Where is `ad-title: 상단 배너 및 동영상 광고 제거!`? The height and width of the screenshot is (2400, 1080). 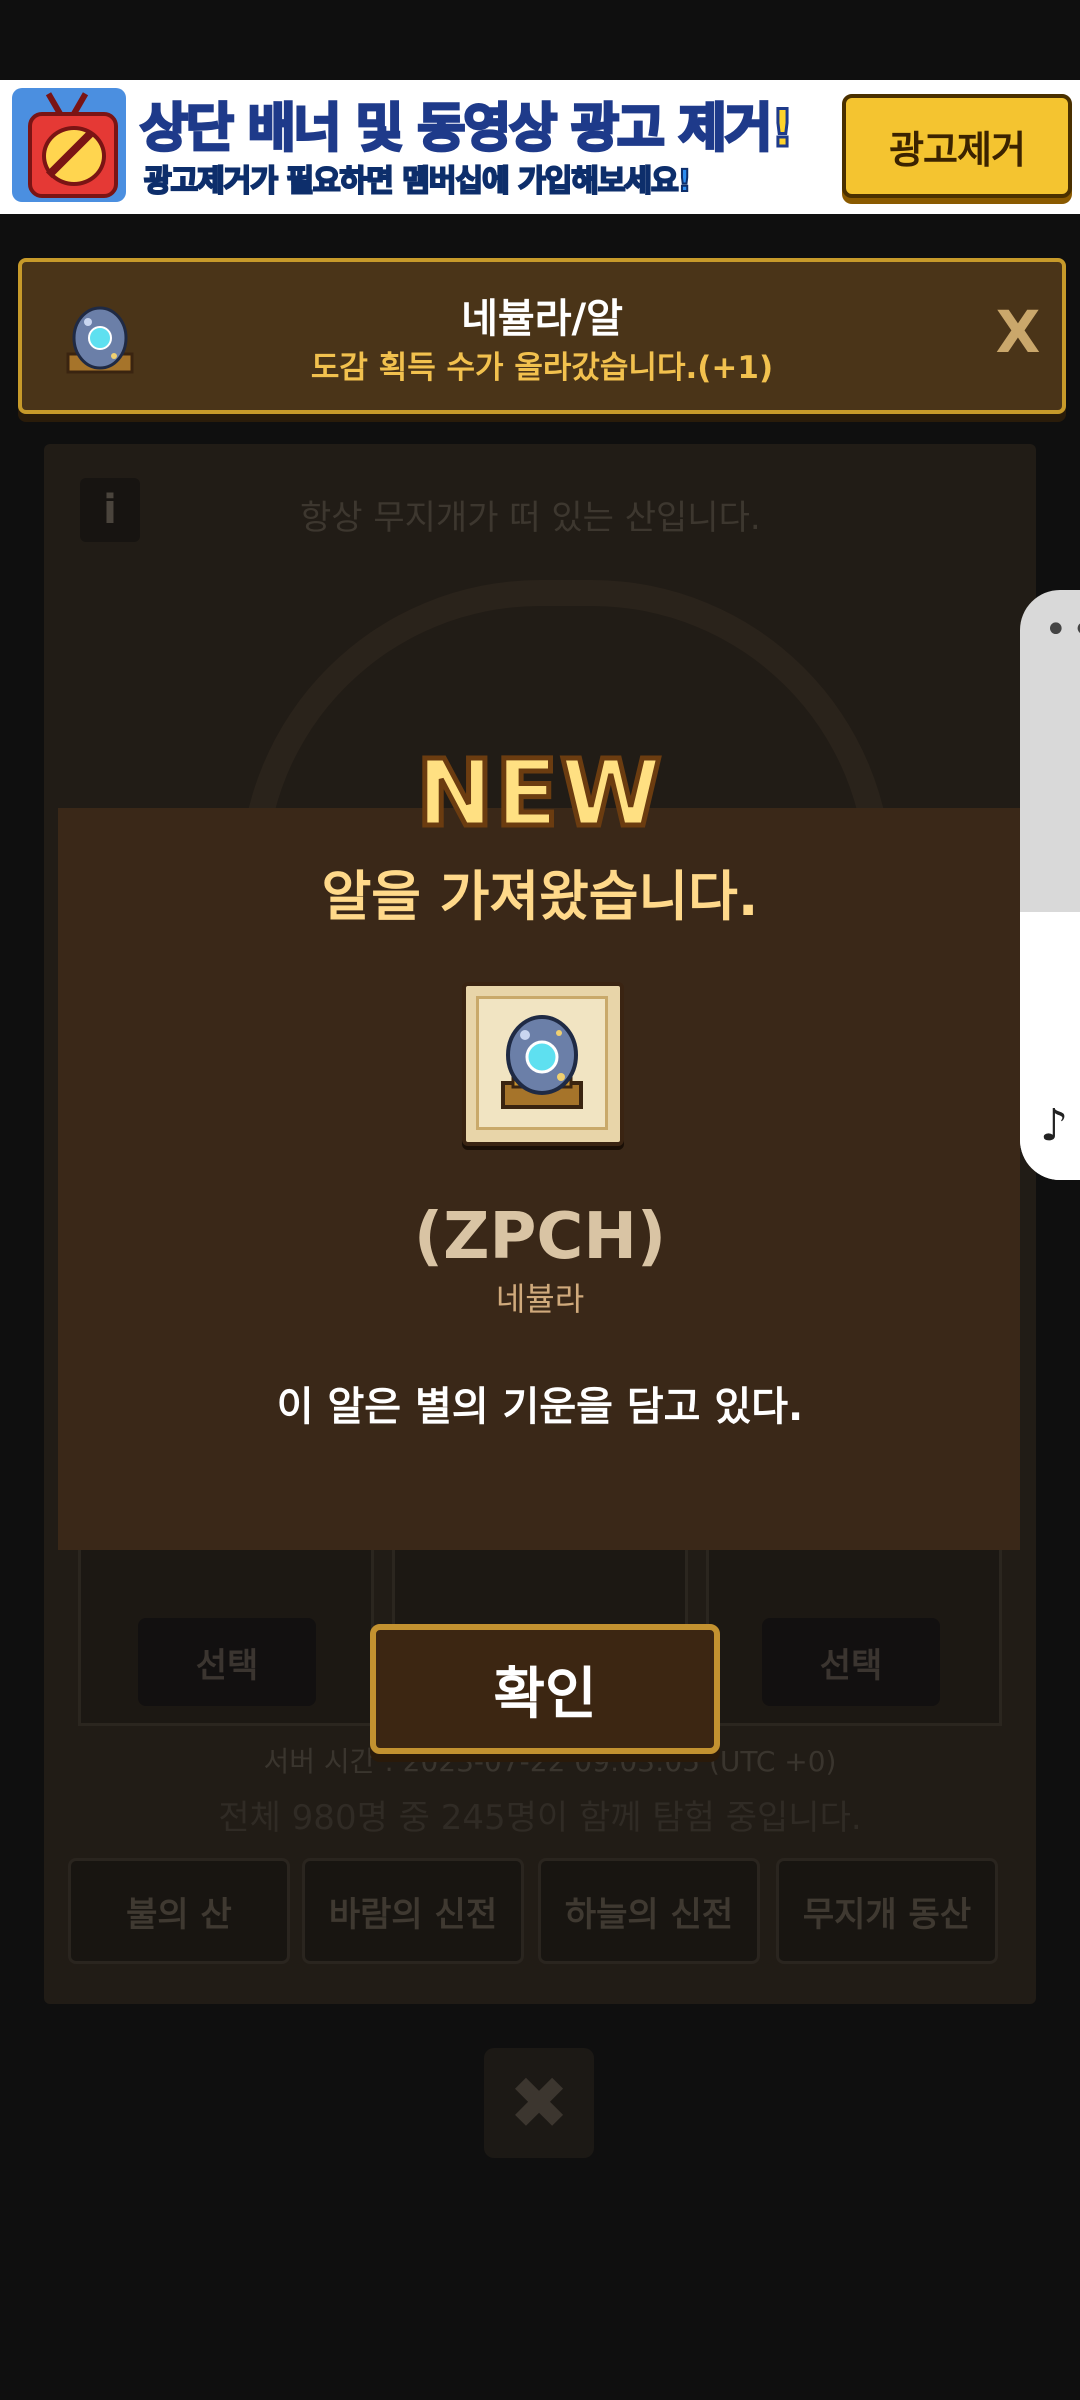 ad-title: 상단 배너 및 동영상 광고 제거! is located at coordinates (467, 129).